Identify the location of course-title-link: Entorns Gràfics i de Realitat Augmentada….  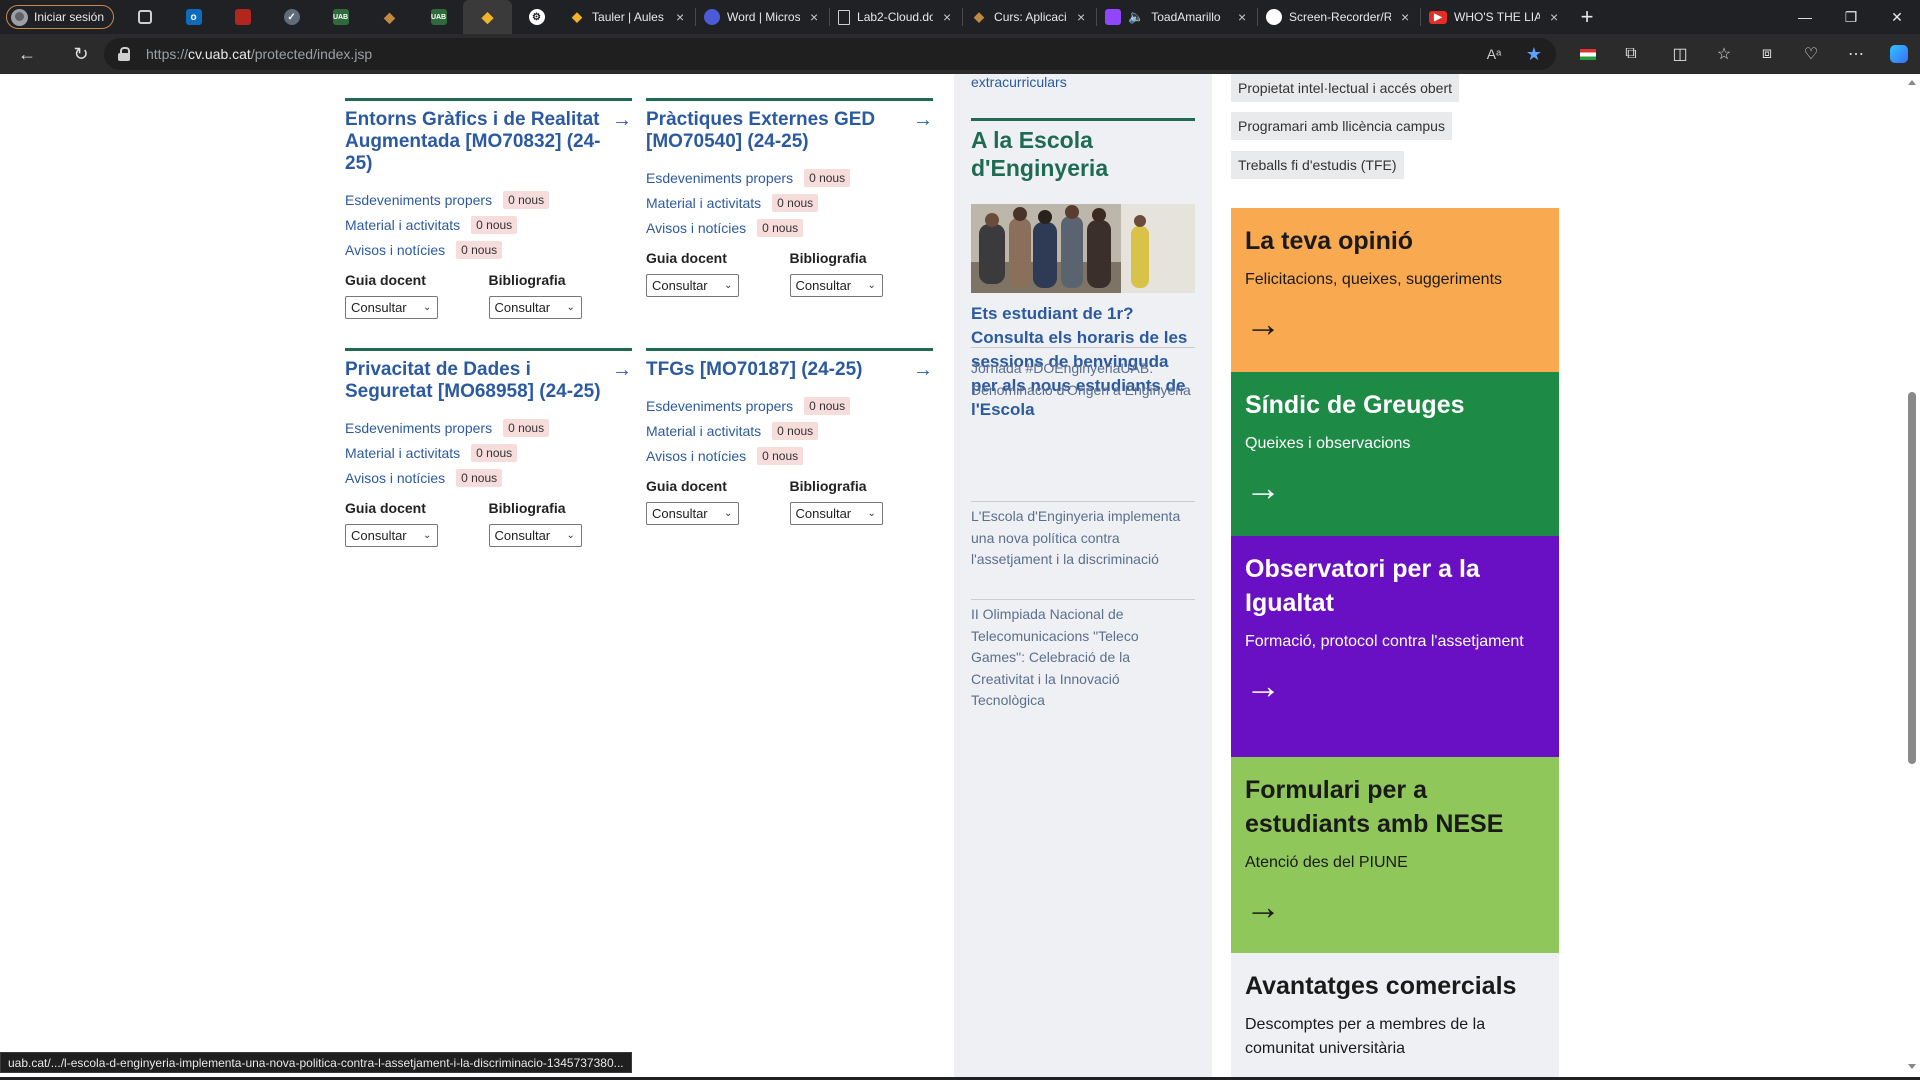
(488, 142).